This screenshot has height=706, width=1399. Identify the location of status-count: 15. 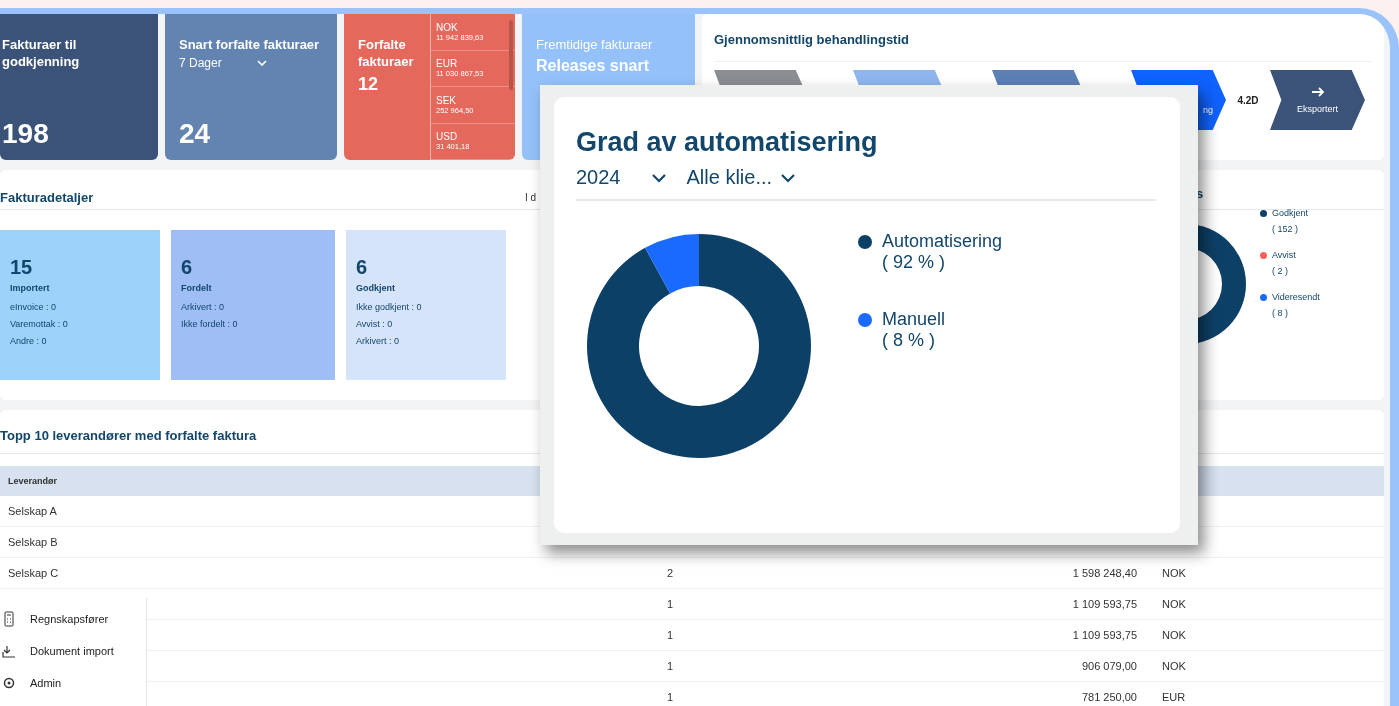
(22, 267).